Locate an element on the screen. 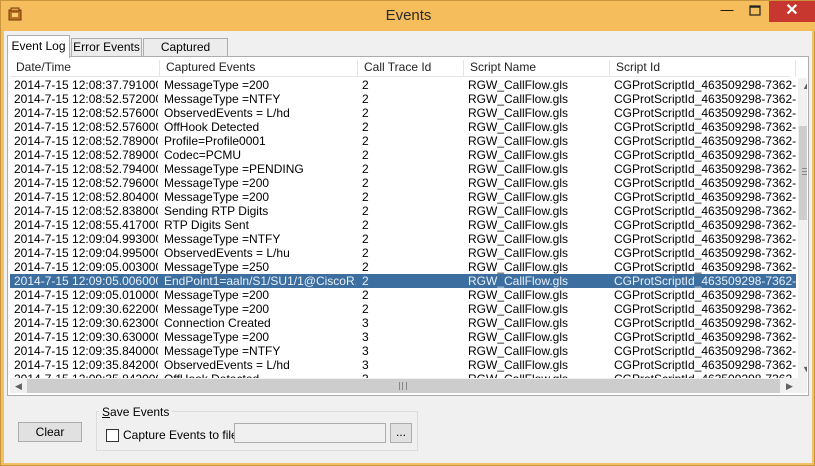 The height and width of the screenshot is (466, 815). cell-captured-event: Sending RTP Digits is located at coordinates (216, 211).